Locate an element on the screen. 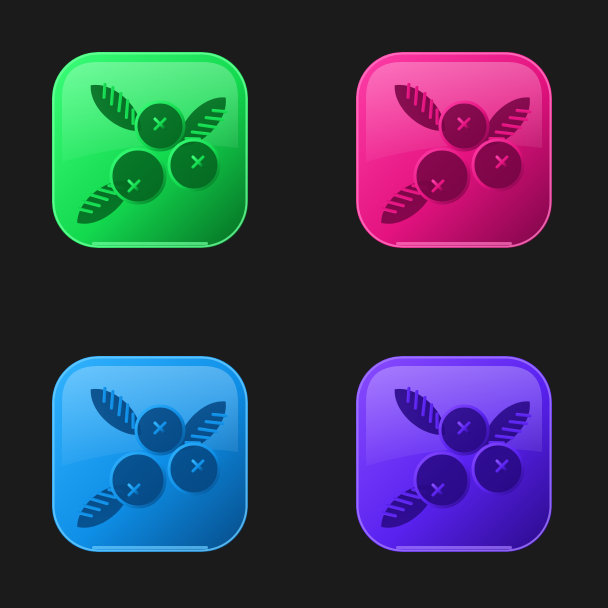  berries-icon-purple is located at coordinates (454, 454).